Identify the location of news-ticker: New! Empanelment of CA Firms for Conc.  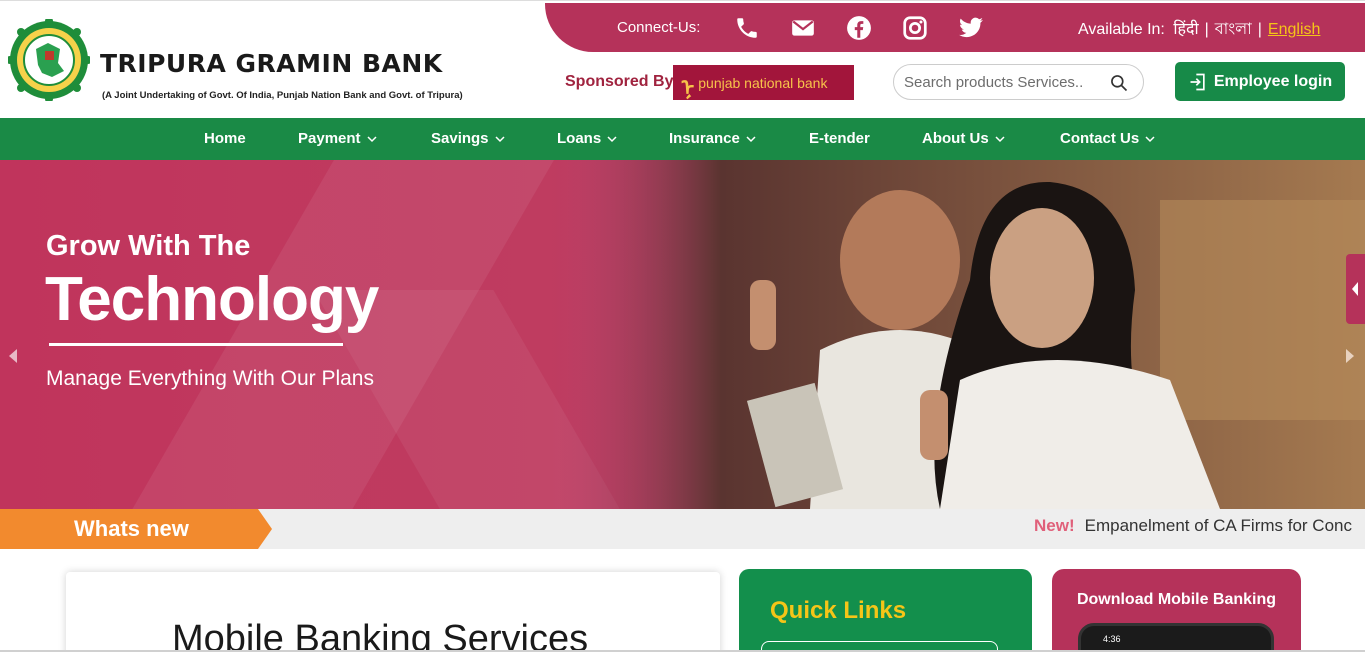
(1193, 526).